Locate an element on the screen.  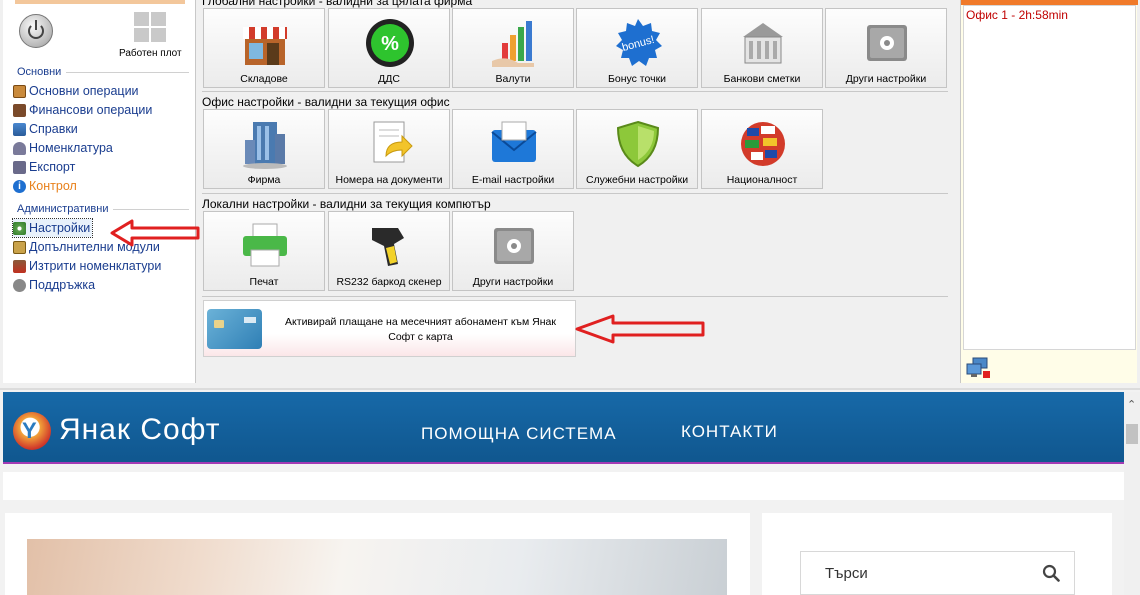
site-sidebar is located at coordinates (937, 554).